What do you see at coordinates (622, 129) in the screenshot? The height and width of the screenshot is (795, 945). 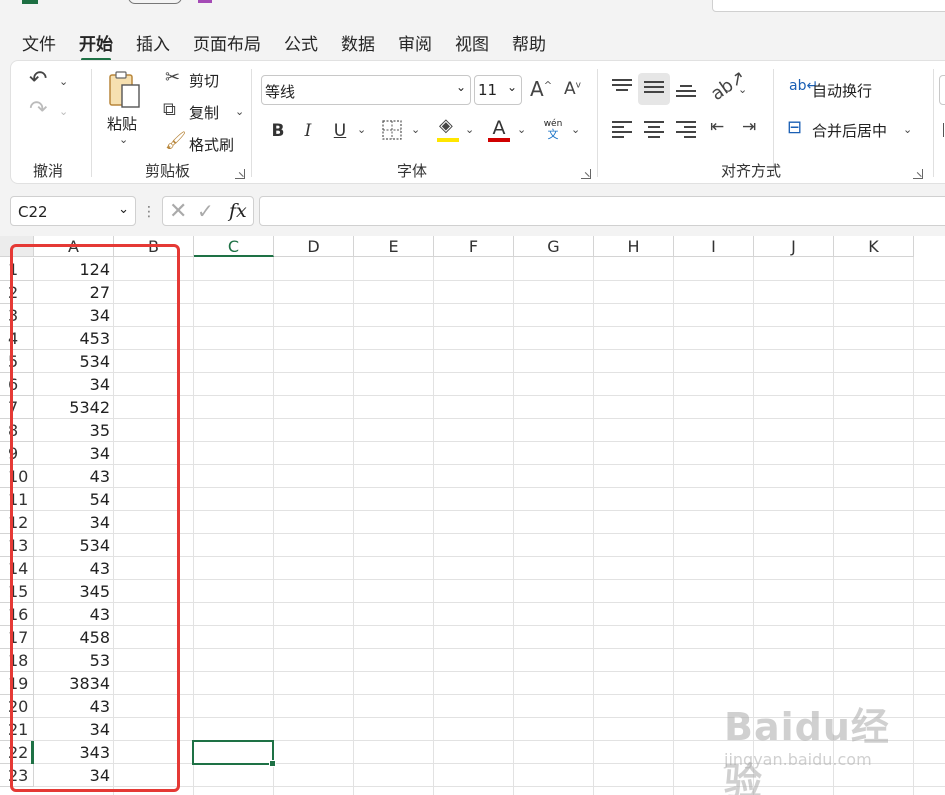 I see `align-left-icon` at bounding box center [622, 129].